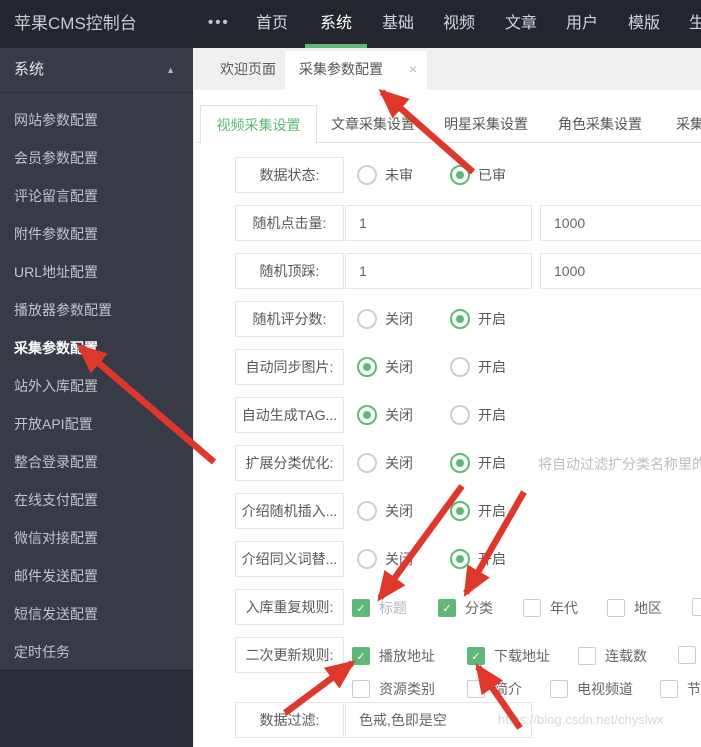 The height and width of the screenshot is (747, 701). I want to click on radio-option-9-1: 关闭, so click(385, 559).